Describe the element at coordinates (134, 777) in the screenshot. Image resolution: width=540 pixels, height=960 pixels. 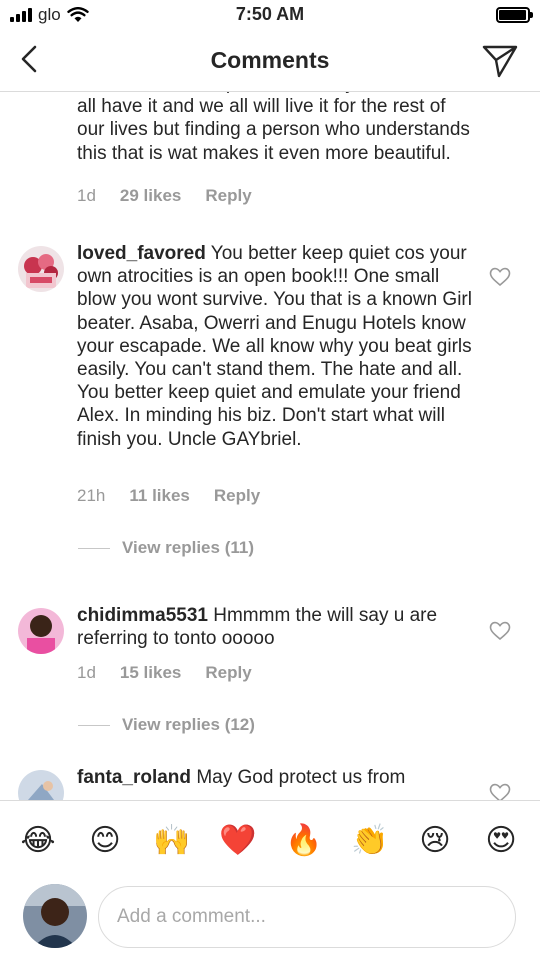
I see `comment-username: fanta_roland` at that location.